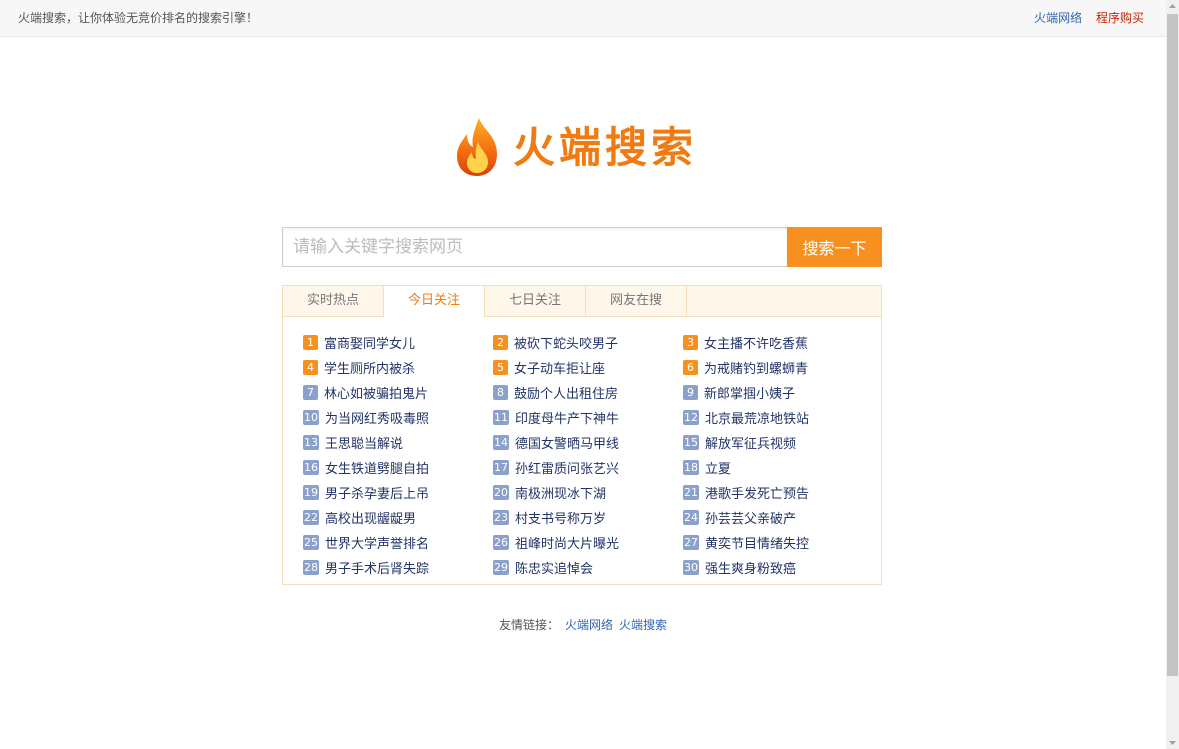 This screenshot has width=1179, height=749. I want to click on hot-list-item: 27 黄奕节目情绪失控, so click(778, 542).